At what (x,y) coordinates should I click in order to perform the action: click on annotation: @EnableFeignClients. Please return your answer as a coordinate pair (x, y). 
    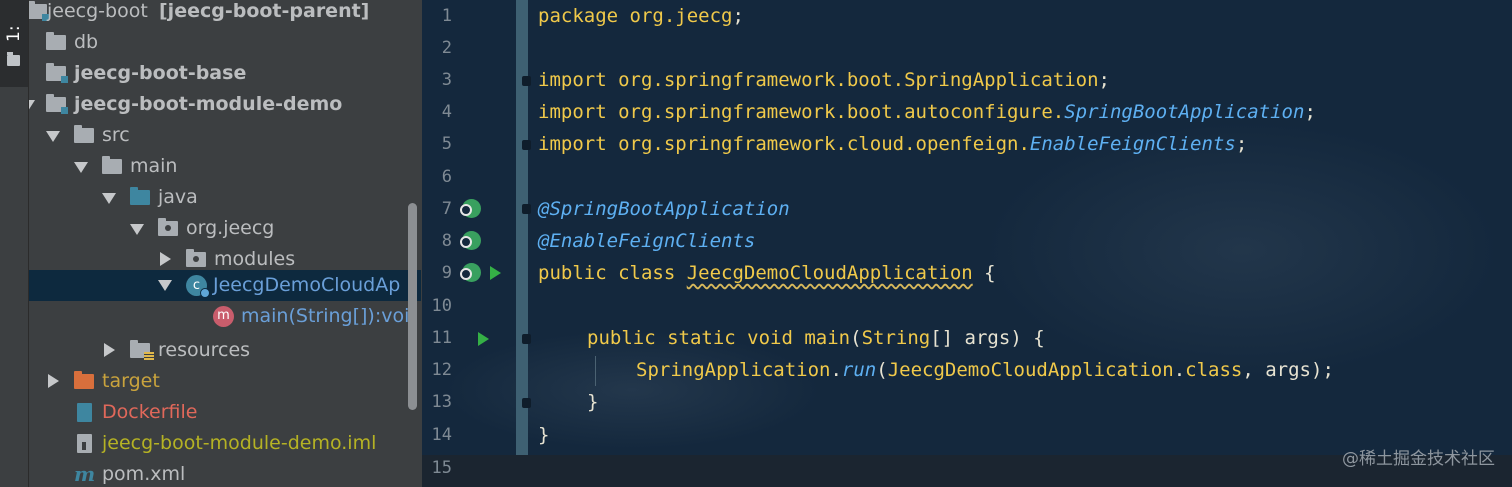
    Looking at the image, I should click on (647, 241).